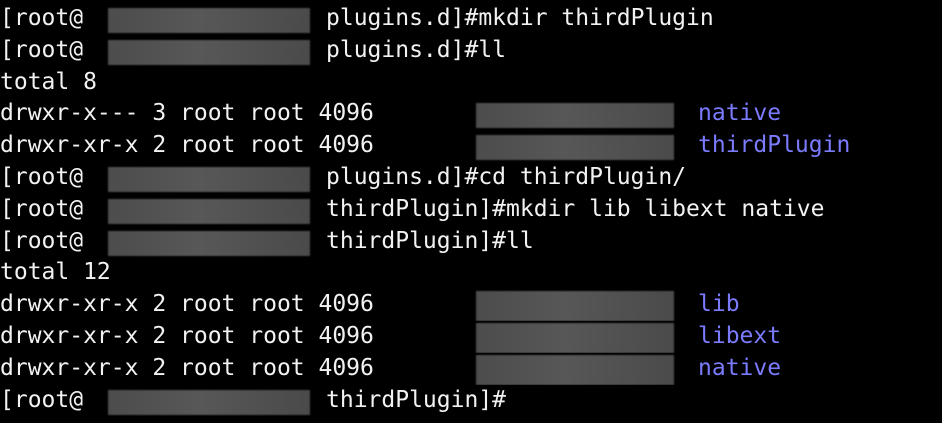  I want to click on command-line-ll: [root@ thirdPlugin]#ll, so click(471, 242).